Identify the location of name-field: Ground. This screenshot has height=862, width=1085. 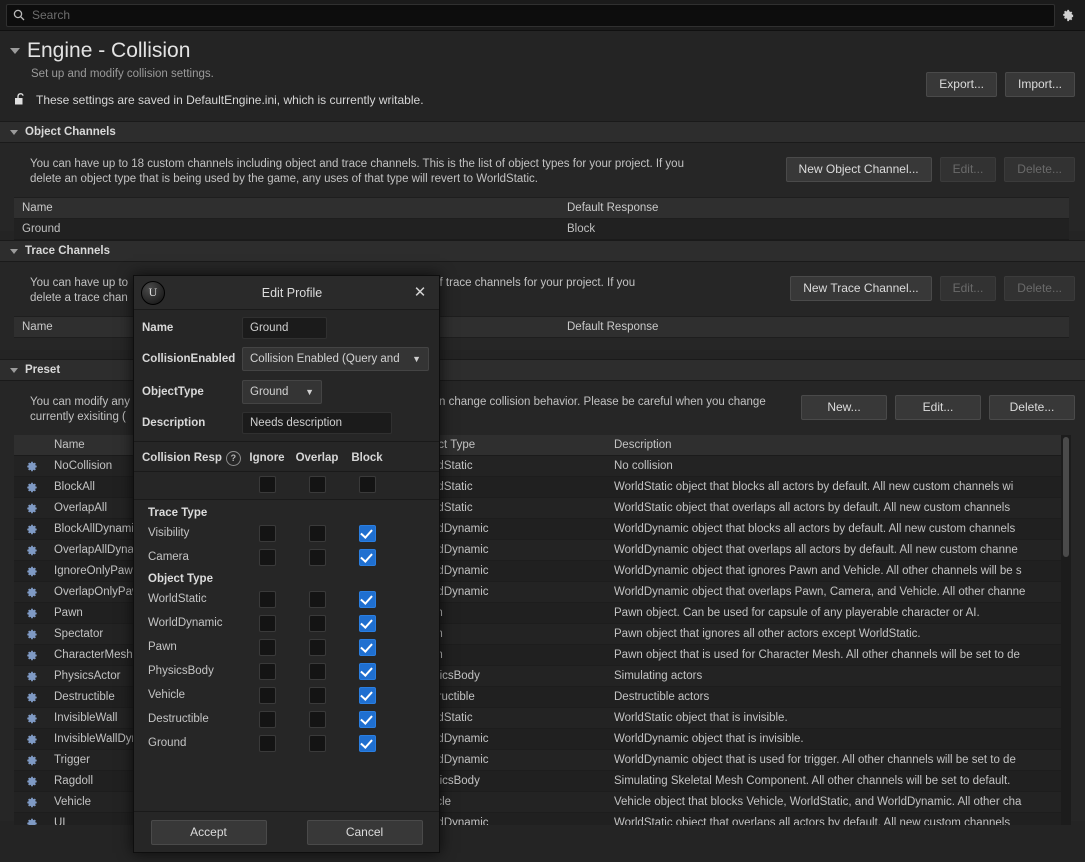
(284, 328).